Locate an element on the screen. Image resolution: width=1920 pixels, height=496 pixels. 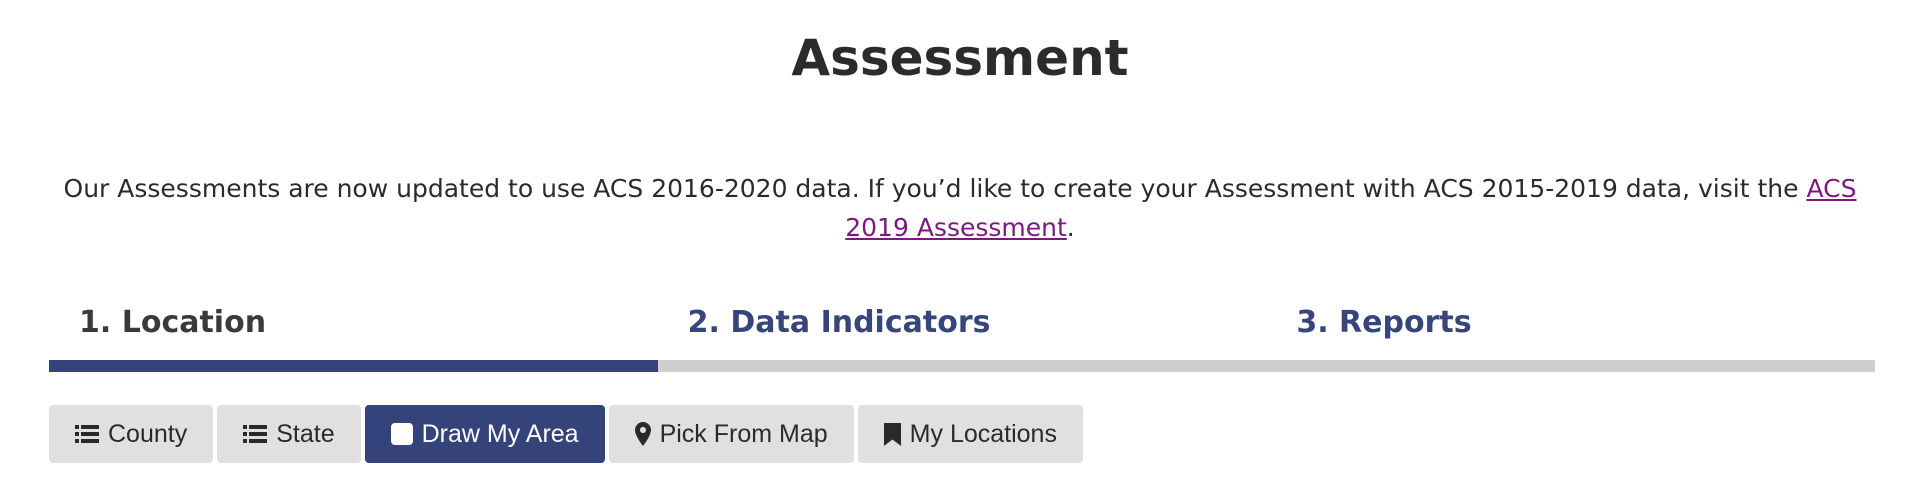
draw-my-area-button: Draw My Area is located at coordinates (484, 434).